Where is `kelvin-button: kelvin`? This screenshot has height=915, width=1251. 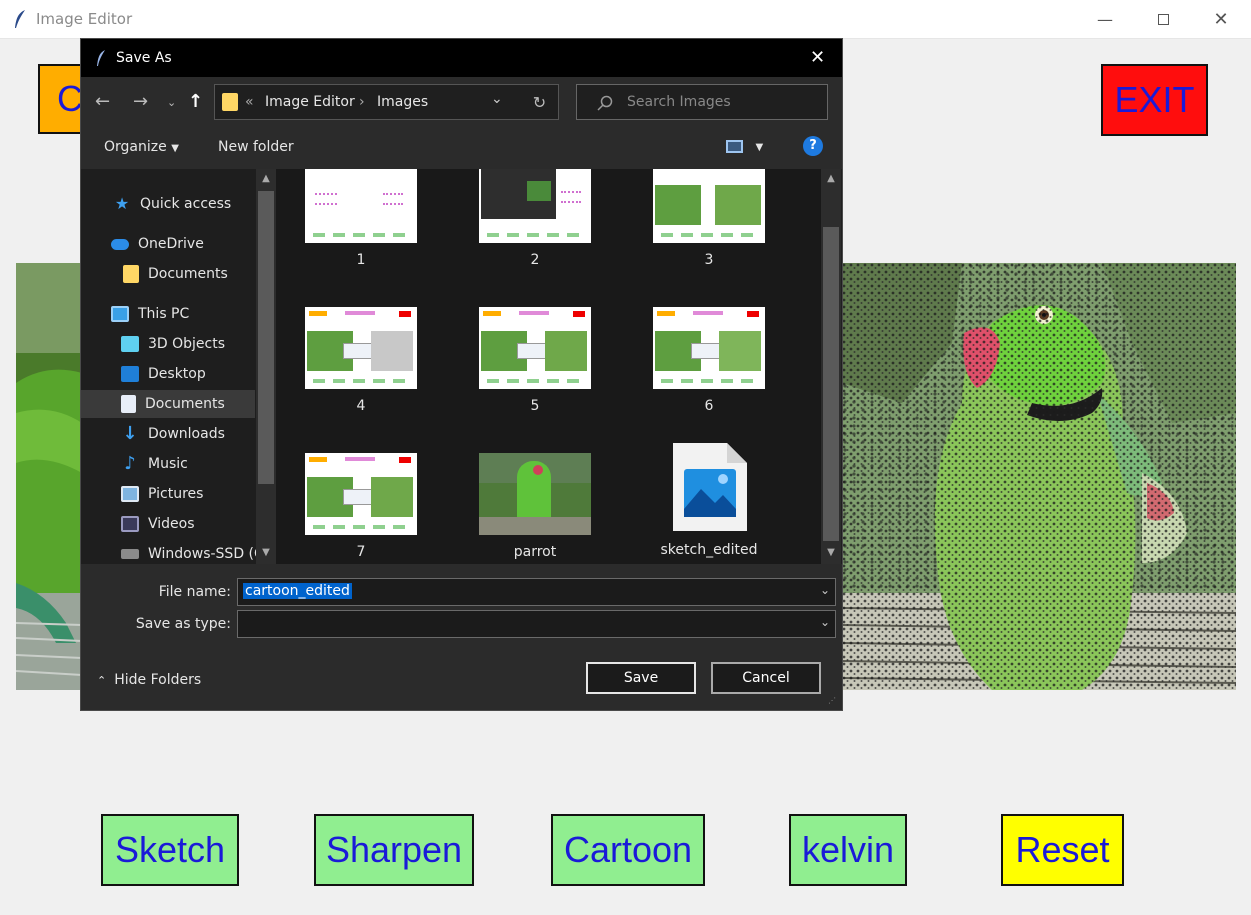 kelvin-button: kelvin is located at coordinates (848, 850).